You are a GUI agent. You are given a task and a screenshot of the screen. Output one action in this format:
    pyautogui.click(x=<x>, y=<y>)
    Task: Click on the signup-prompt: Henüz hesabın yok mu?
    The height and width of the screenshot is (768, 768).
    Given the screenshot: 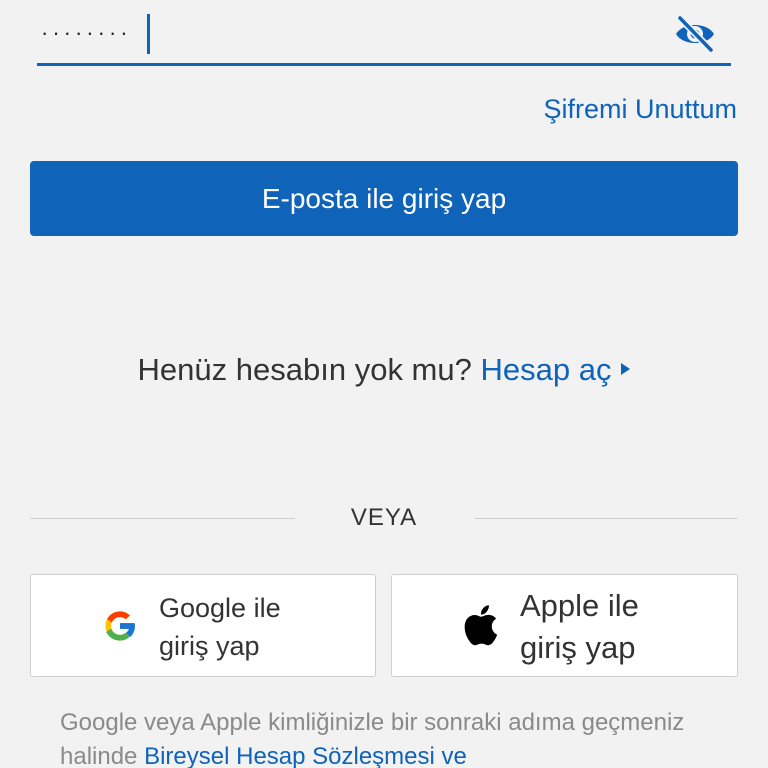 What is the action you would take?
    pyautogui.click(x=304, y=369)
    